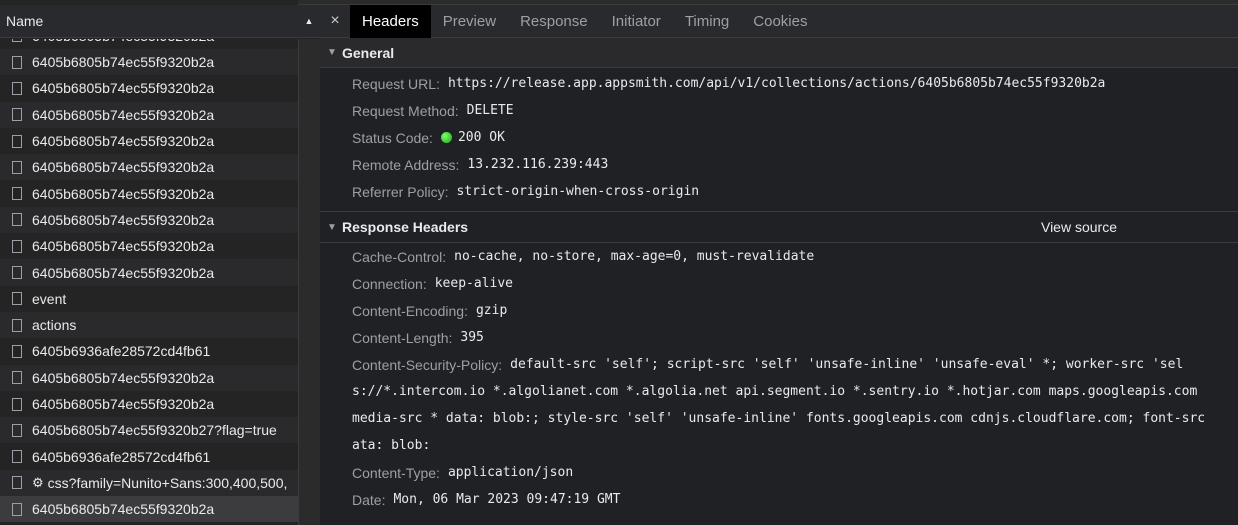 This screenshot has height=525, width=1238. What do you see at coordinates (472, 337) in the screenshot?
I see `content-length-value: 395` at bounding box center [472, 337].